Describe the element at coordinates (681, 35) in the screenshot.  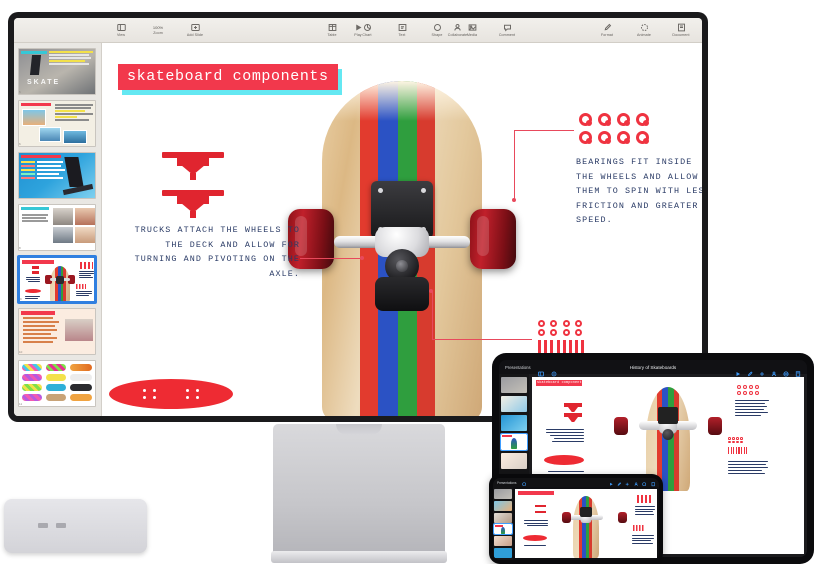
I see `toolbar-document-label: Document` at that location.